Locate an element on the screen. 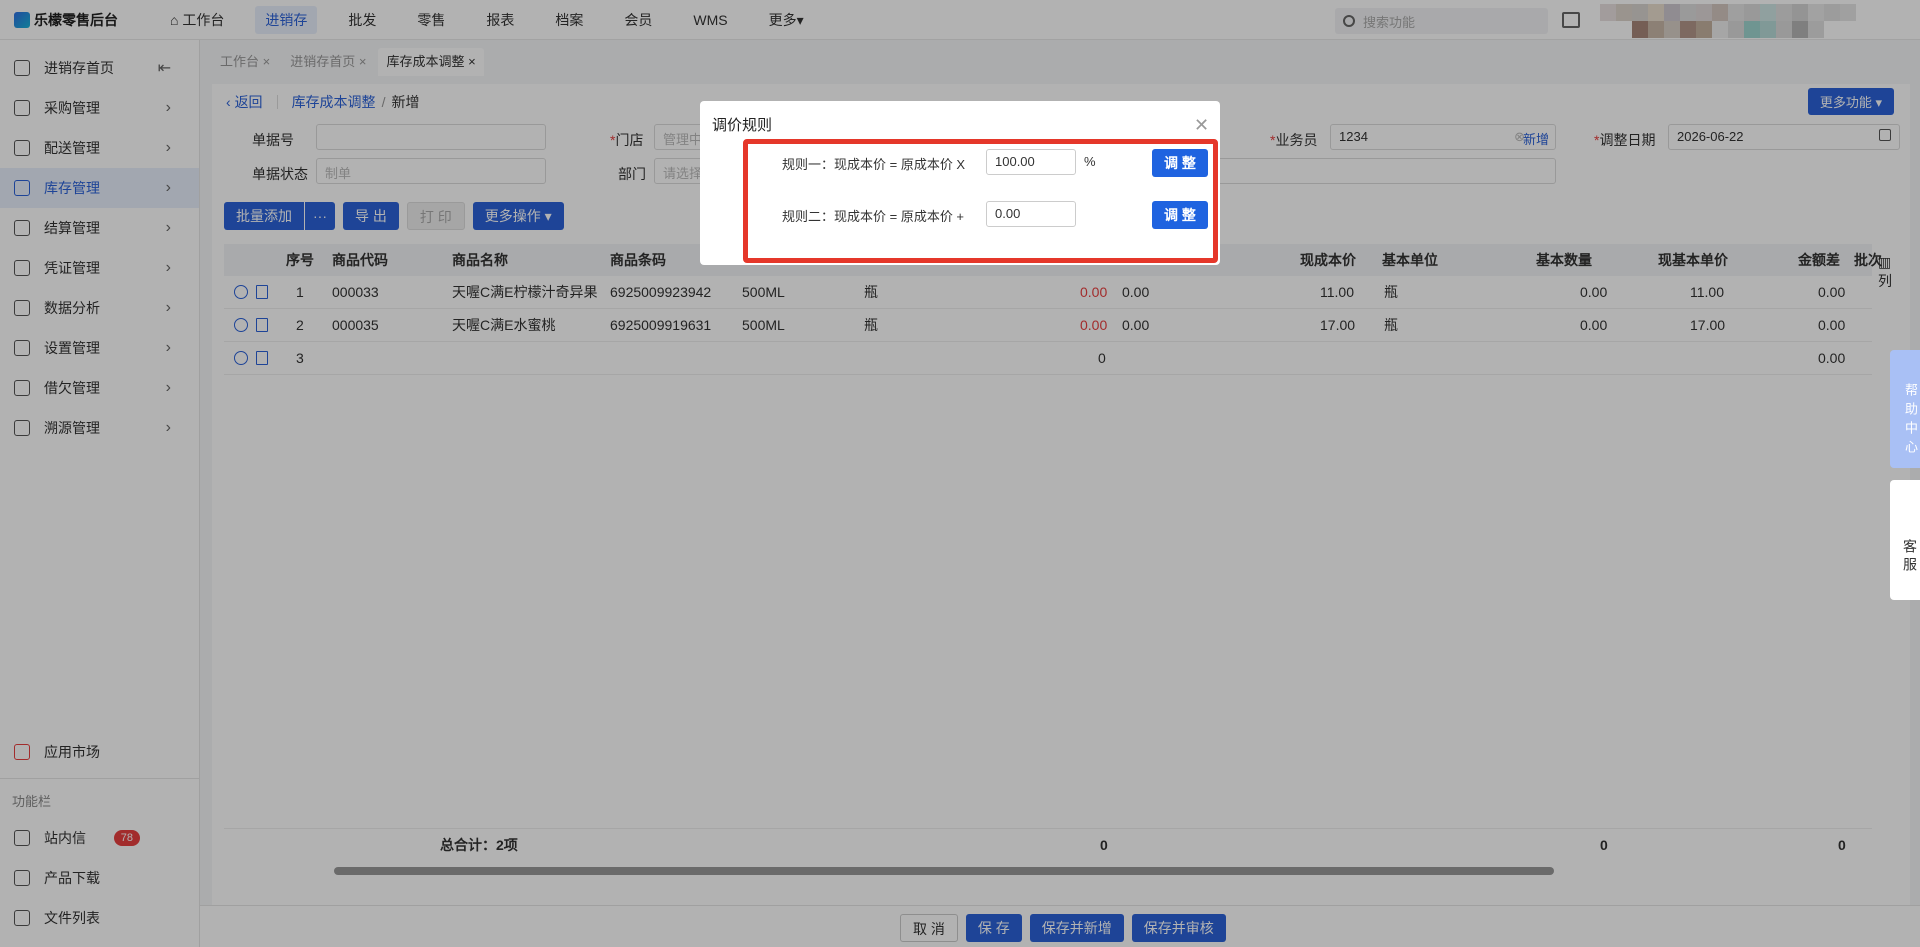  rule-one-adjust-button: 调 整 is located at coordinates (1180, 163).